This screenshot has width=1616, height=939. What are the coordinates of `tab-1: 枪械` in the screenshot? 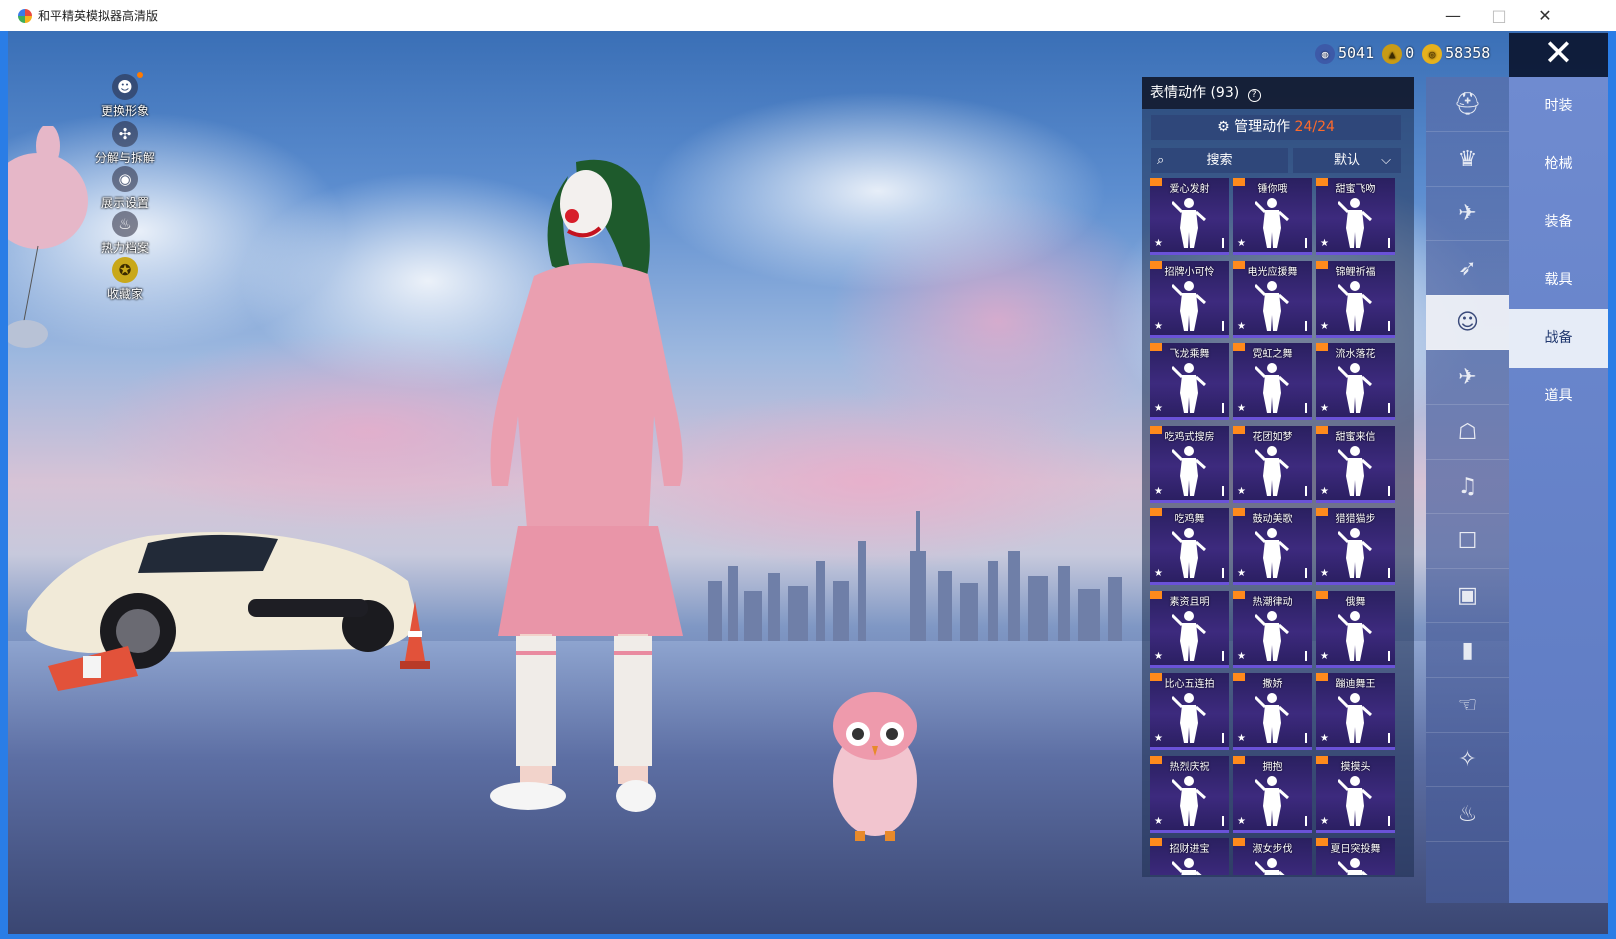 It's located at (1558, 164).